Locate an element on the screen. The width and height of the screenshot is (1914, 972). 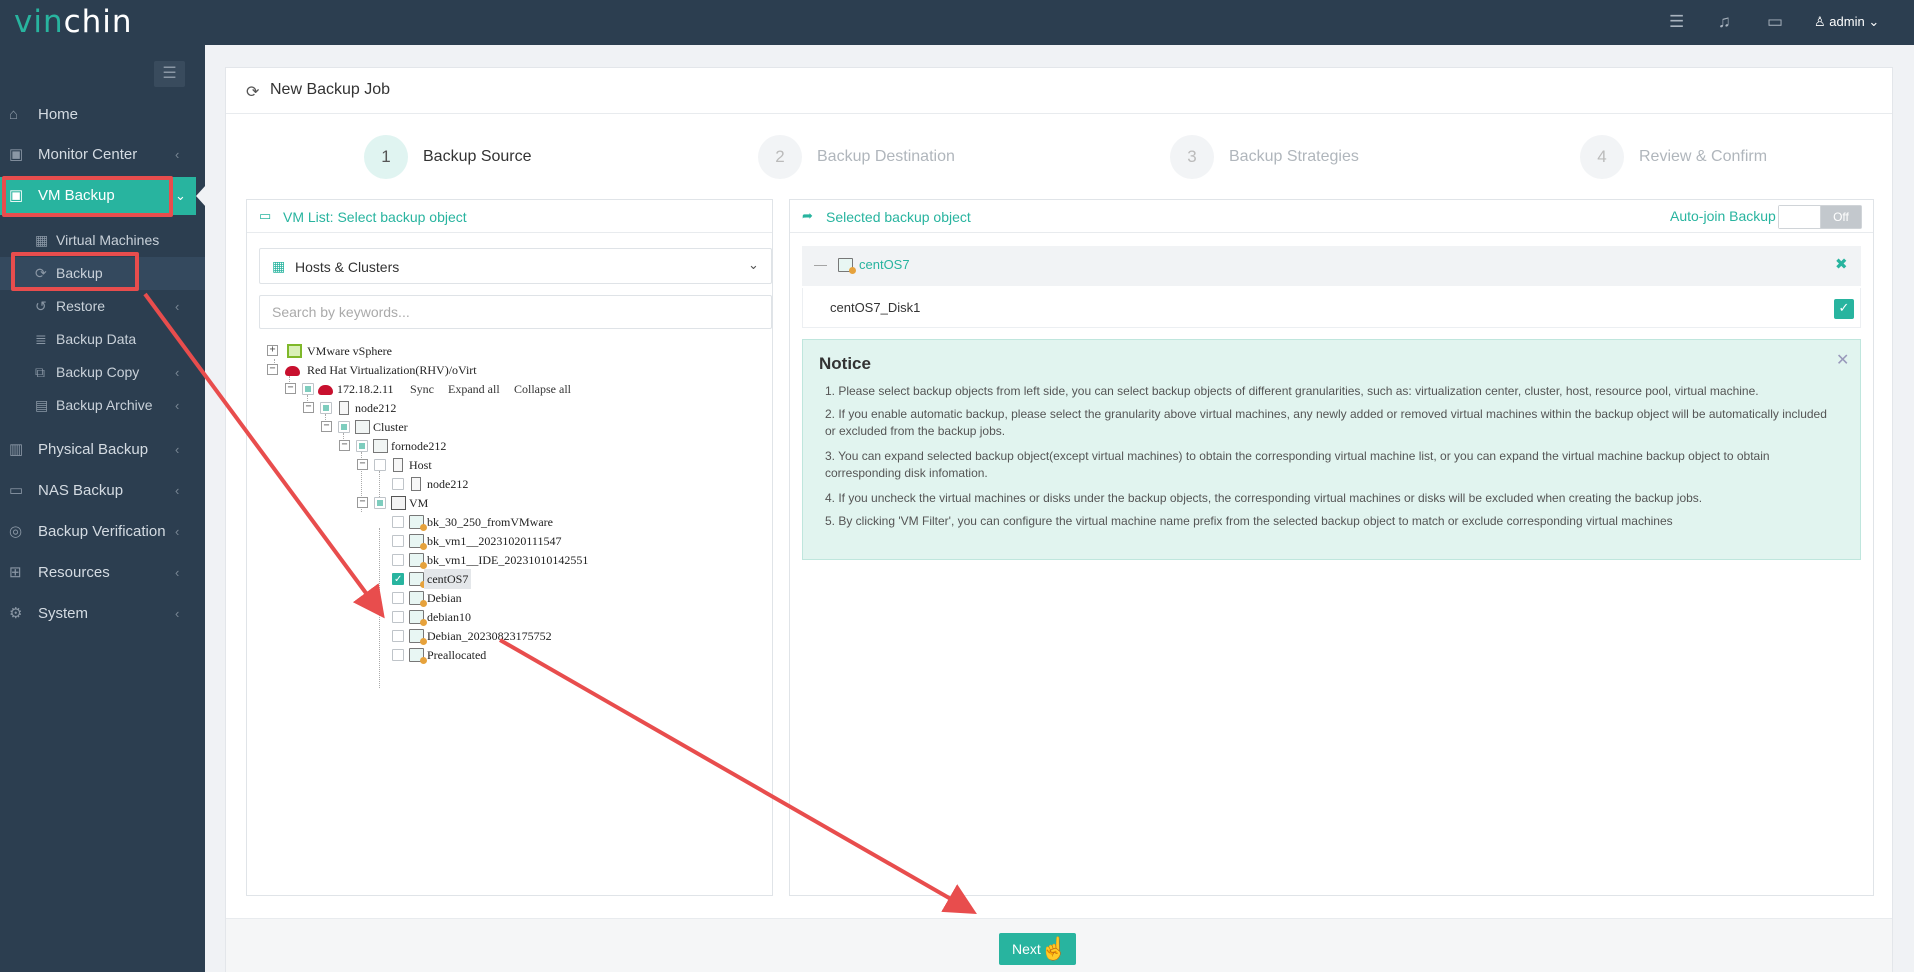
collapse-icon: — is located at coordinates (820, 264).